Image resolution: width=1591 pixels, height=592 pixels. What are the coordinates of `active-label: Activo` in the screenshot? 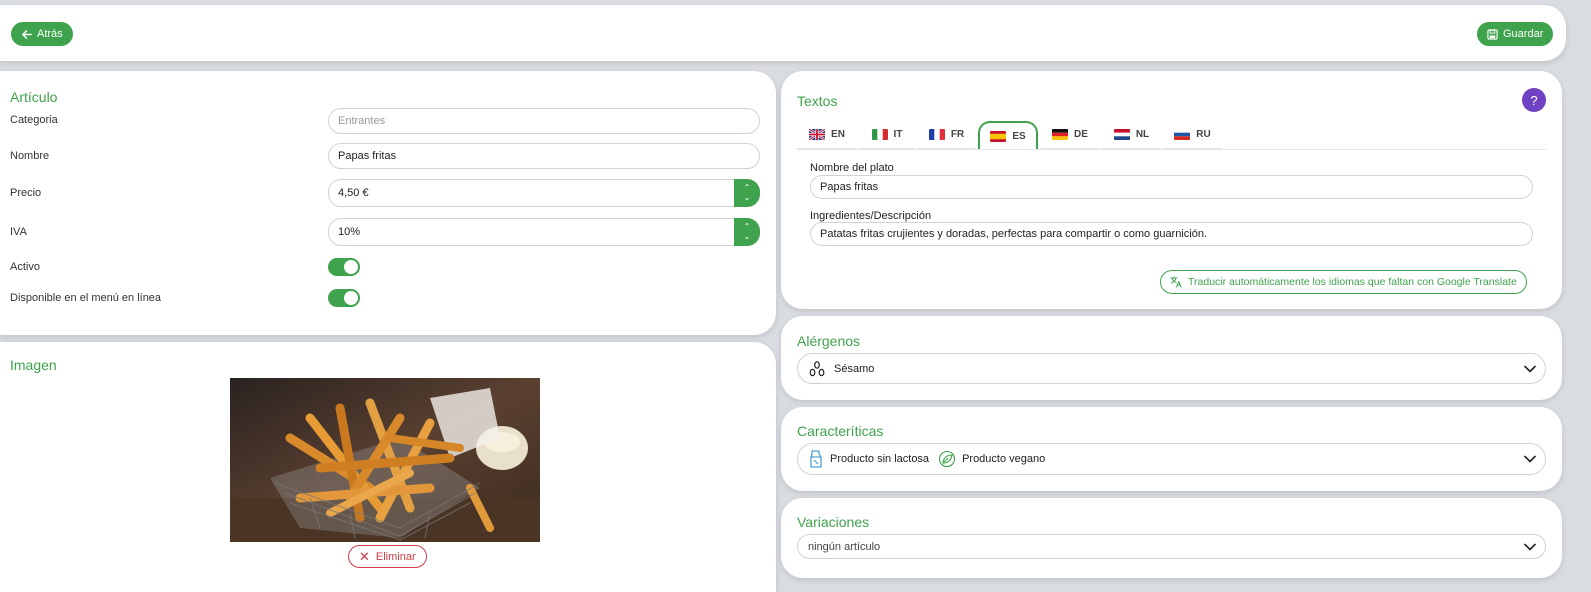 It's located at (25, 267).